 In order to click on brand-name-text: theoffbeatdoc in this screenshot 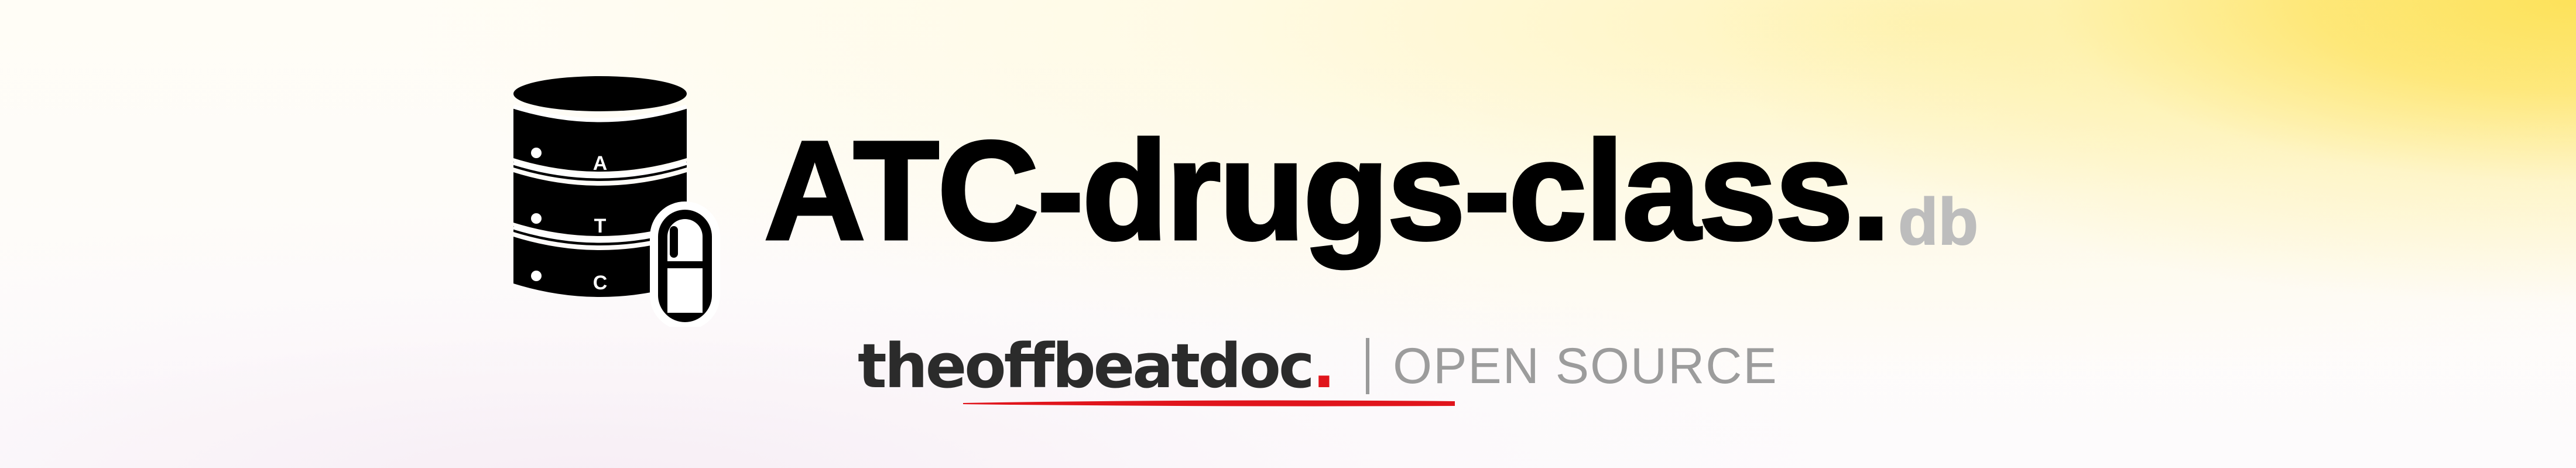, I will do `click(1086, 366)`.